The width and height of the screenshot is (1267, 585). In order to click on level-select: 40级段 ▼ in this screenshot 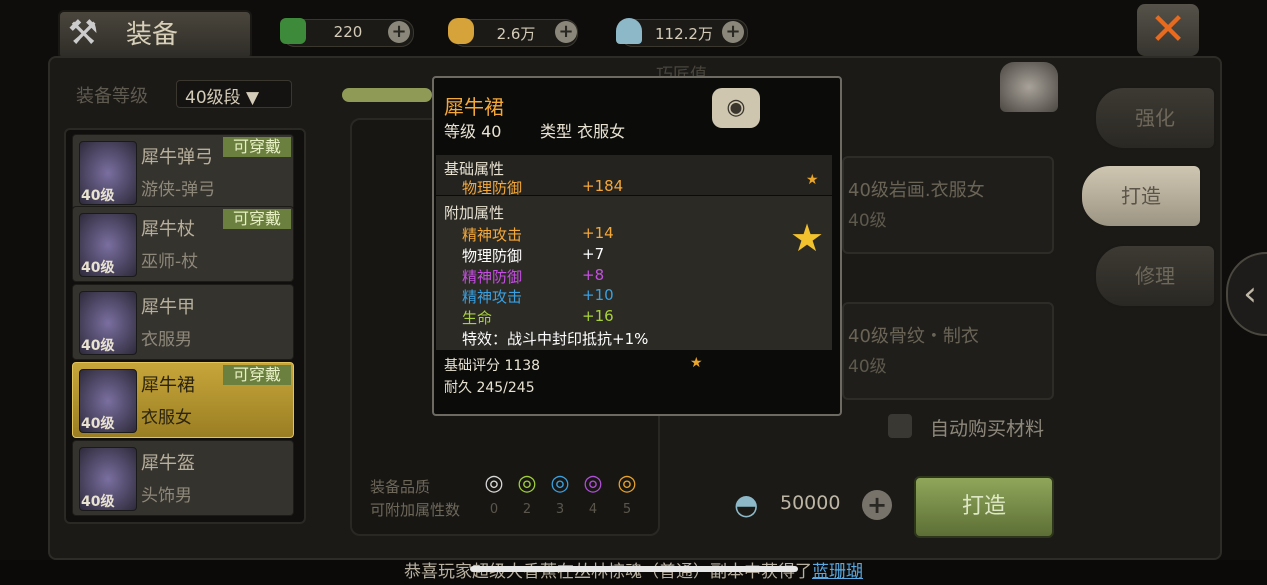, I will do `click(234, 94)`.